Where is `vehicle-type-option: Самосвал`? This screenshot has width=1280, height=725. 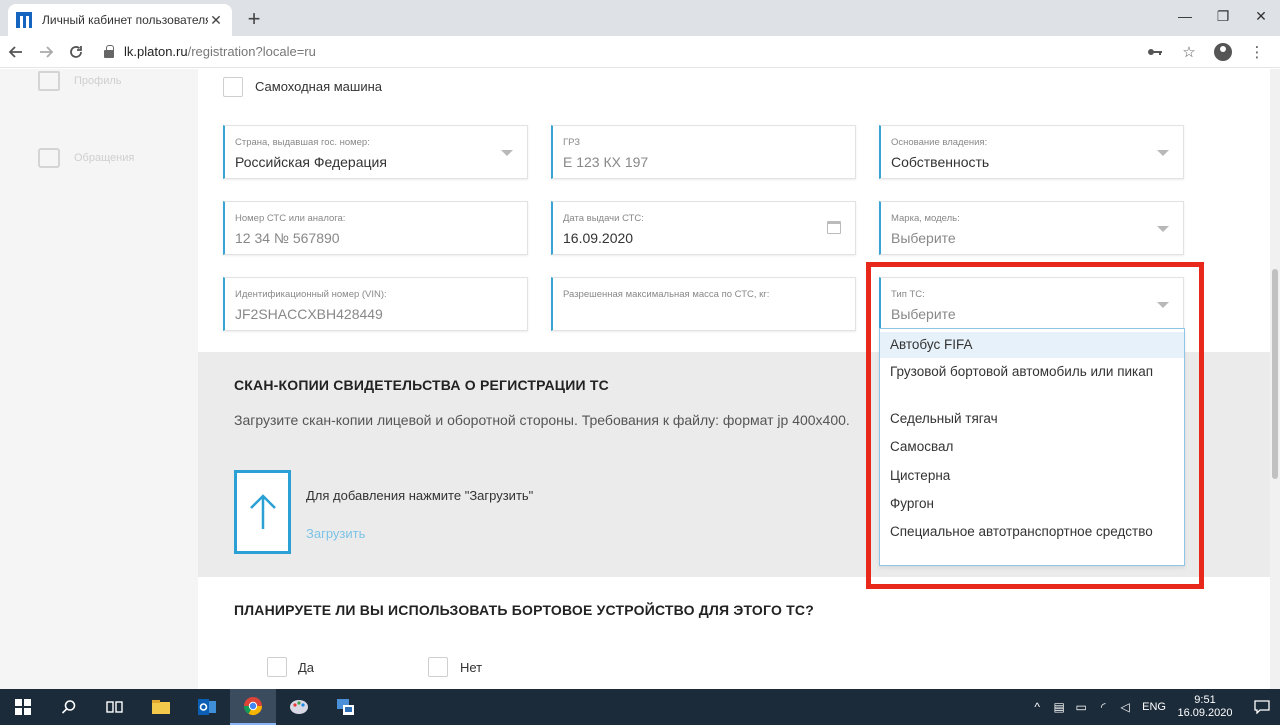 vehicle-type-option: Самосвал is located at coordinates (1032, 446).